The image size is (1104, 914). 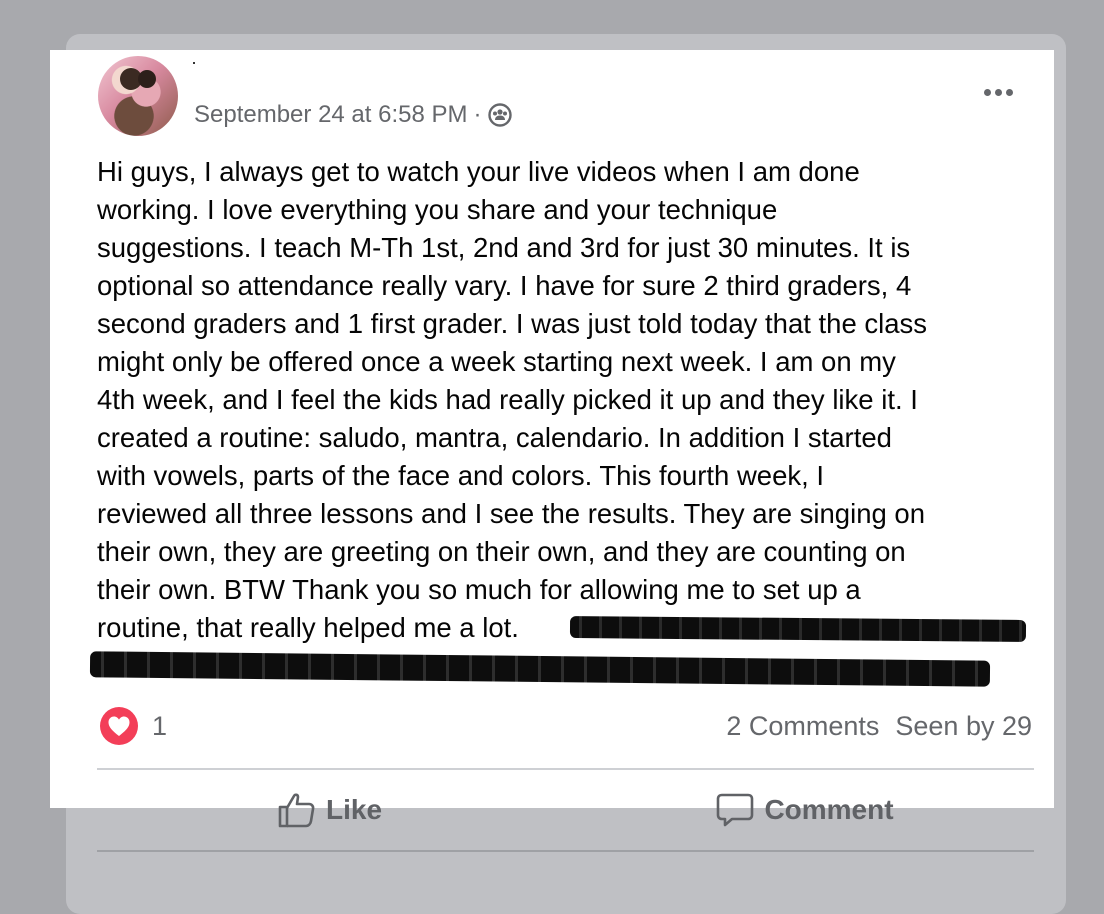 What do you see at coordinates (829, 809) in the screenshot?
I see `comment-label: Comment` at bounding box center [829, 809].